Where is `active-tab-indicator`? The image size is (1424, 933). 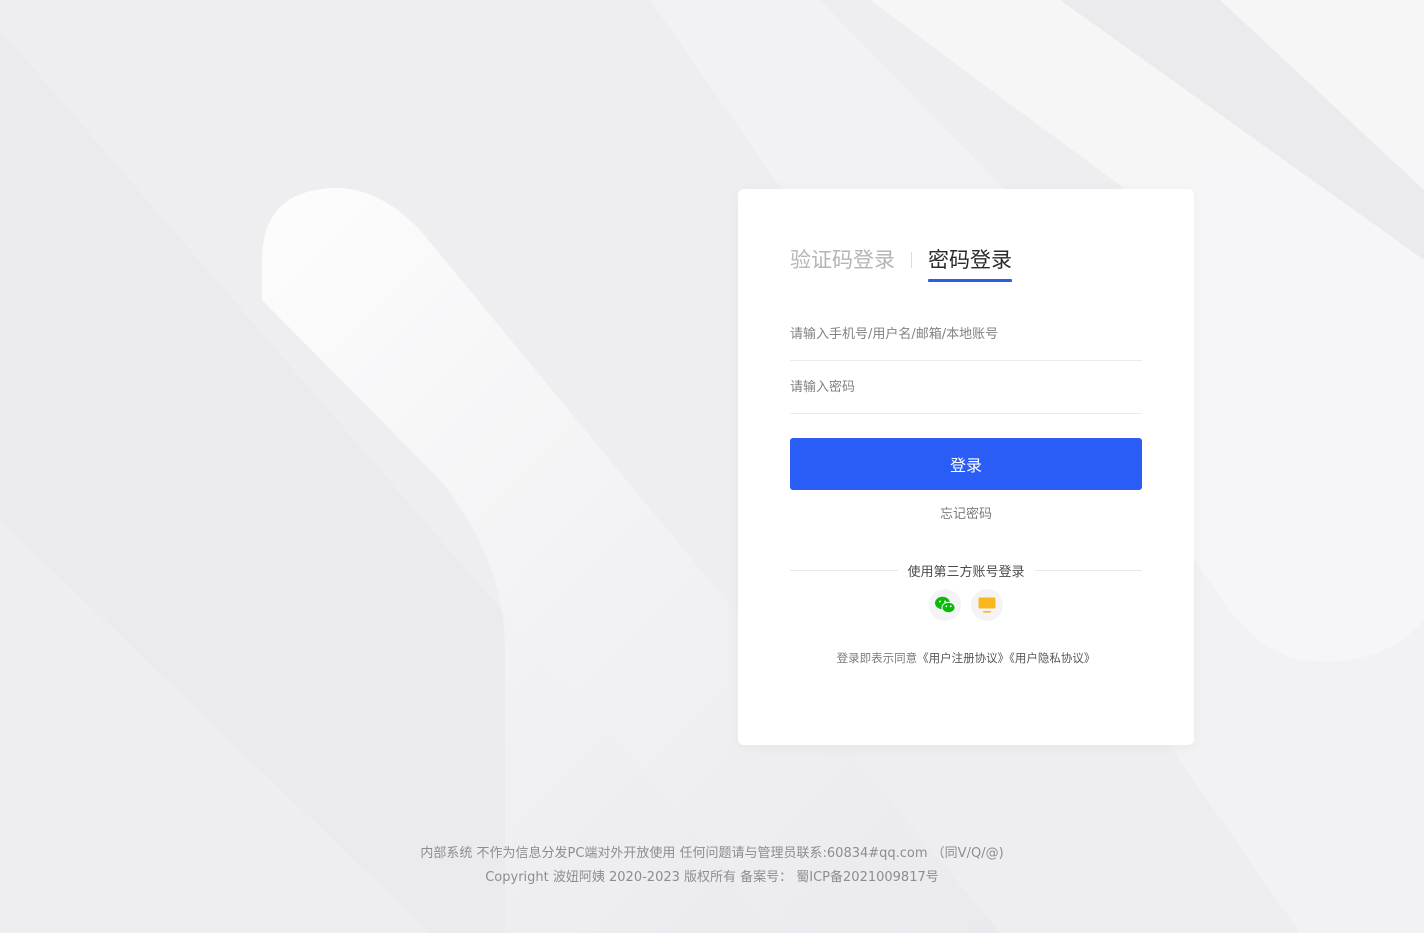
active-tab-indicator is located at coordinates (970, 280).